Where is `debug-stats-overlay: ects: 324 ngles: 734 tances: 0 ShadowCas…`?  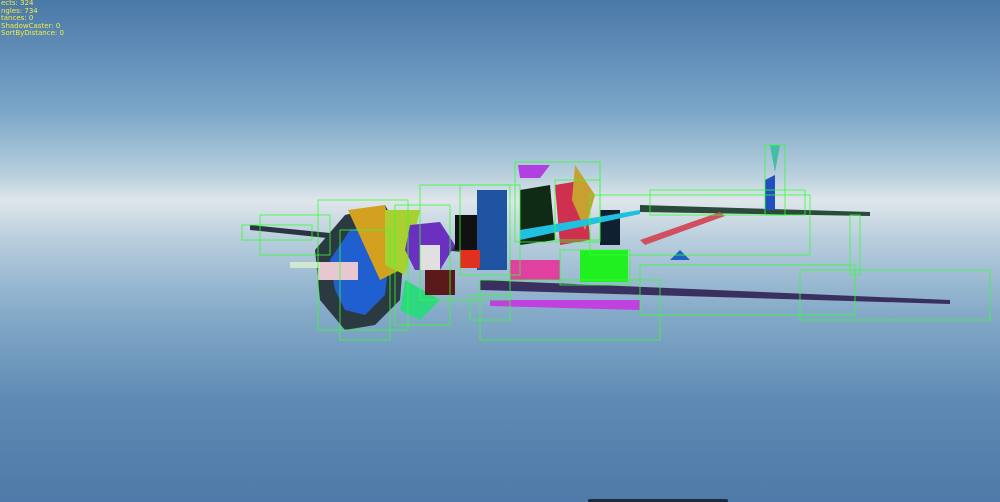
debug-stats-overlay: ects: 324 ngles: 734 tances: 0 ShadowCas… is located at coordinates (32, 19).